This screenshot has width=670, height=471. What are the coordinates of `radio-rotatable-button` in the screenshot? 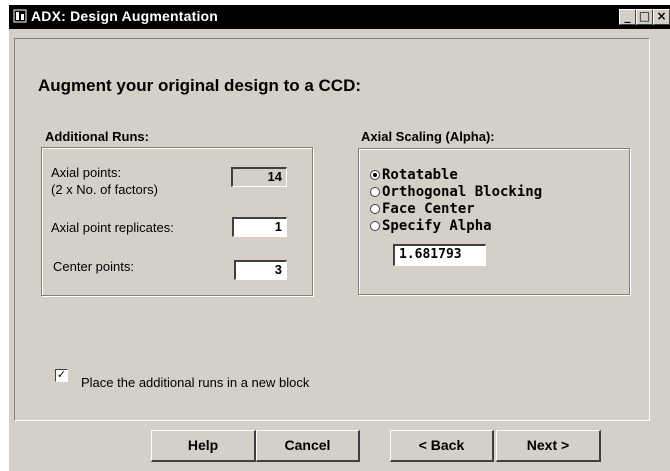 It's located at (375, 175).